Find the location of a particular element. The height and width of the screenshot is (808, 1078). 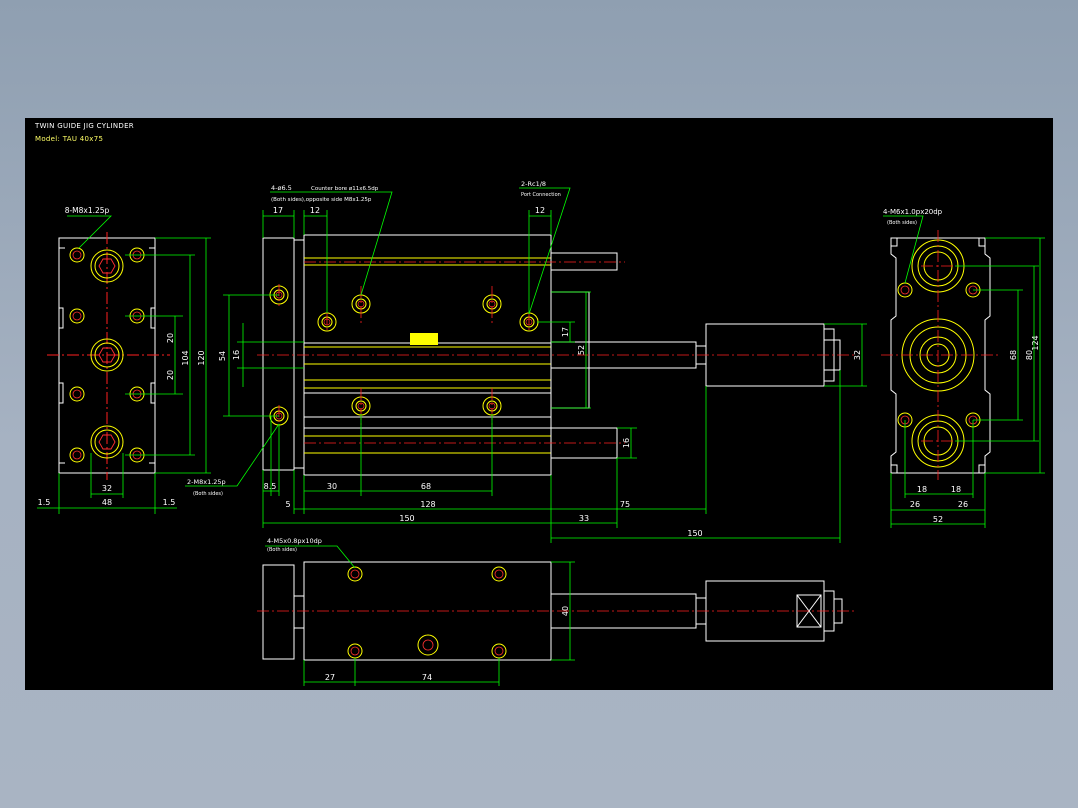

dim-18b: 18 is located at coordinates (956, 489).